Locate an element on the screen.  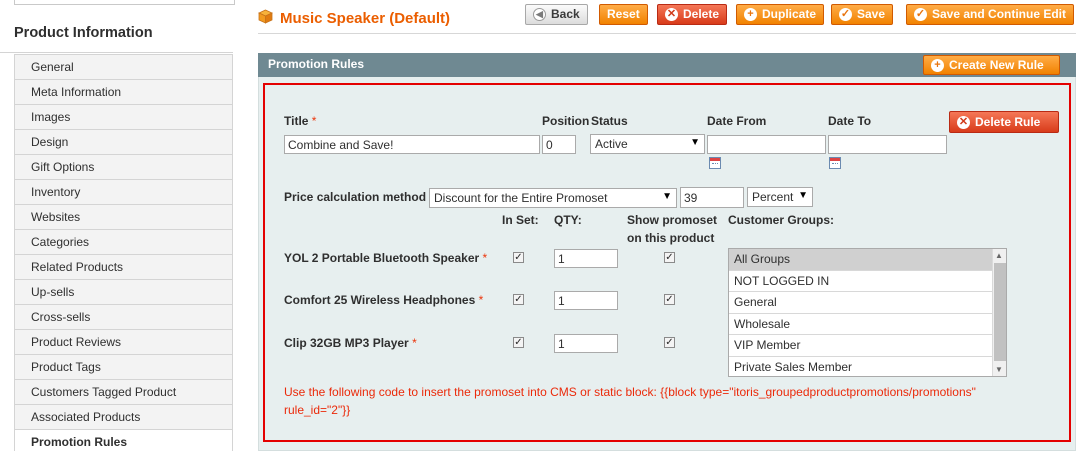
sidebar-item-images: Images is located at coordinates (123, 117).